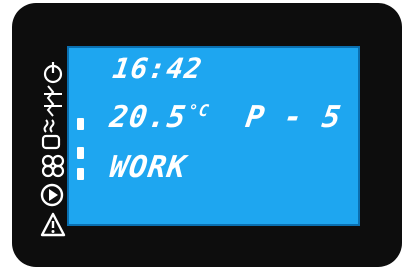  What do you see at coordinates (293, 117) in the screenshot?
I see `program-readout: P - 5` at bounding box center [293, 117].